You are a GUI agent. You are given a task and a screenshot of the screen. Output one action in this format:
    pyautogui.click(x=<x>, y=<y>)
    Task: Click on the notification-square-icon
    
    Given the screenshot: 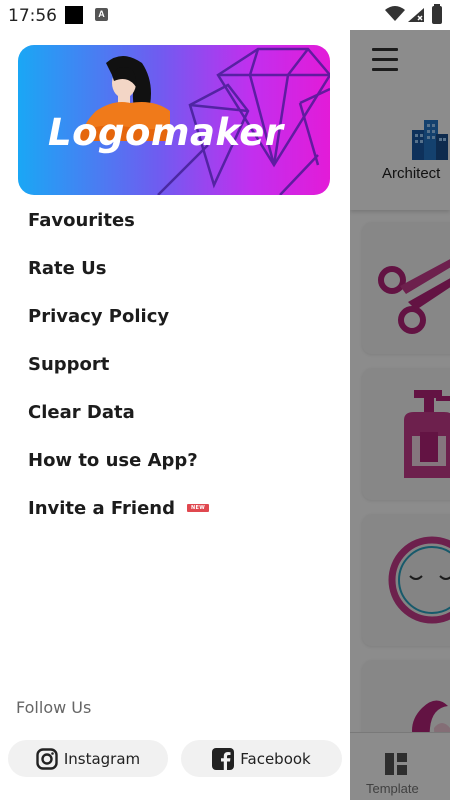 What is the action you would take?
    pyautogui.click(x=74, y=15)
    